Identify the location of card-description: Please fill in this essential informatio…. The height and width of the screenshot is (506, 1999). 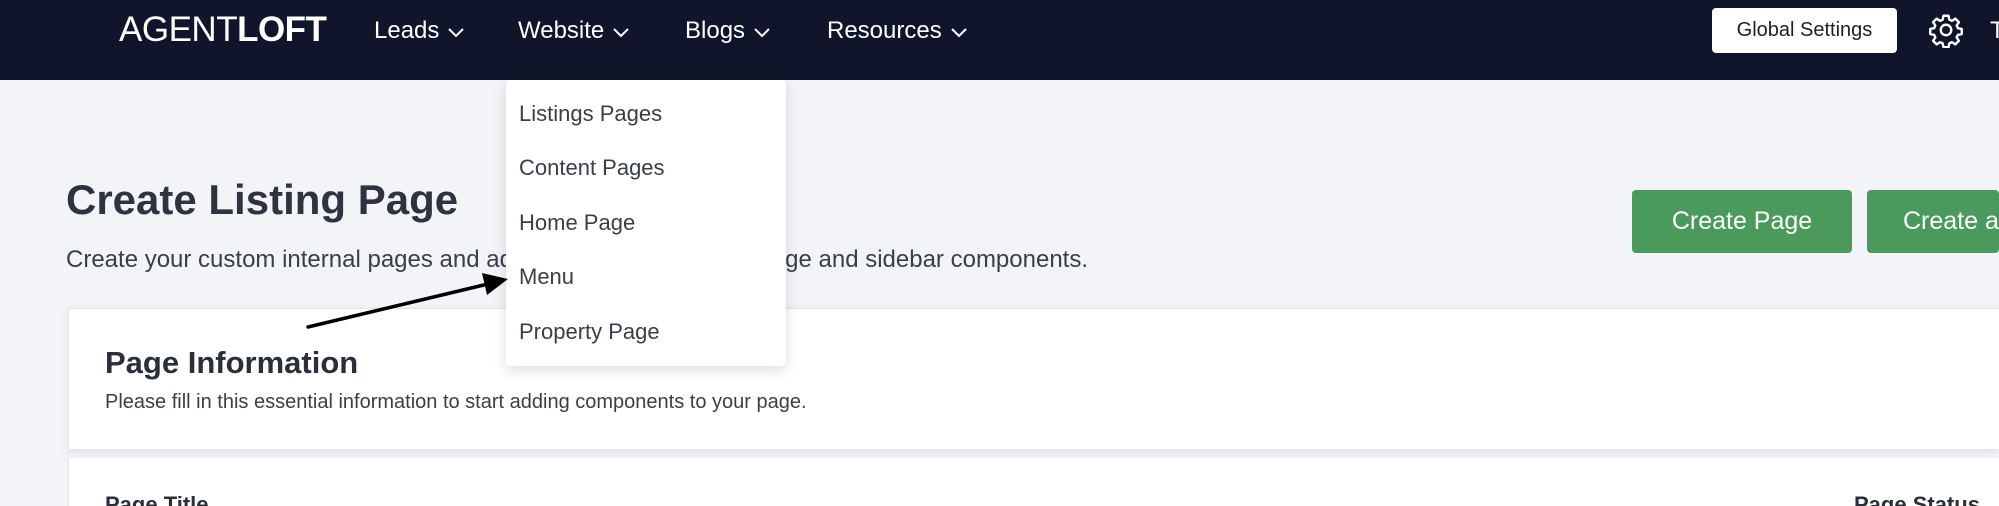
(456, 402).